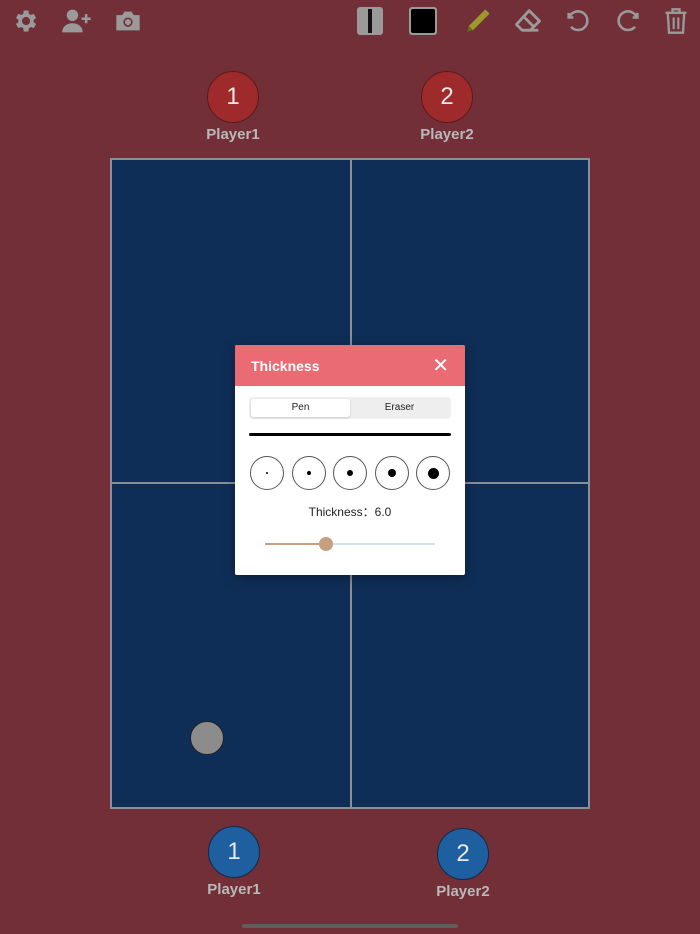 This screenshot has width=700, height=934. I want to click on close-icon: ✕, so click(440, 366).